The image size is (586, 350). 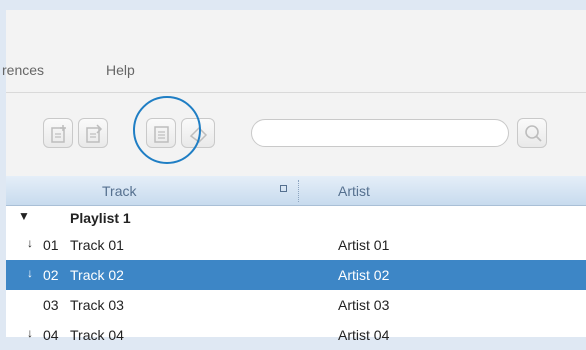 I want to click on track-properties-button, so click(x=161, y=133).